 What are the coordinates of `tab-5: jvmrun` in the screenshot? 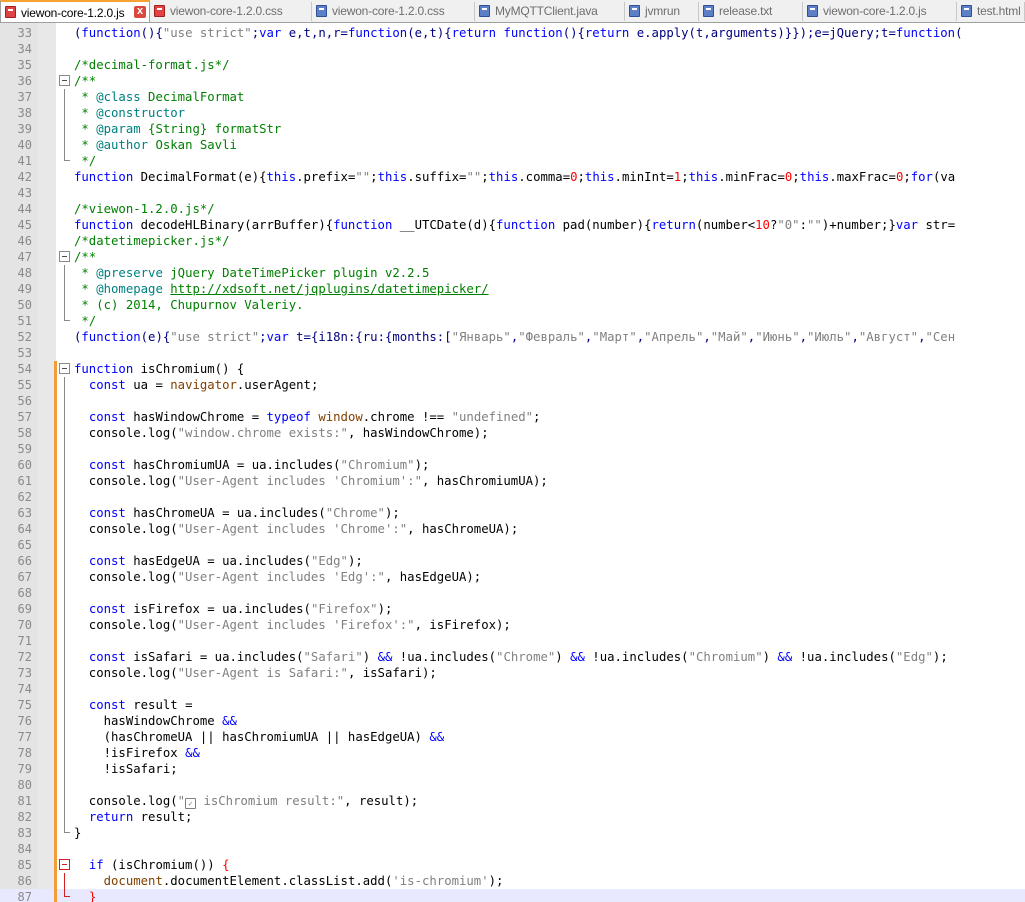 It's located at (662, 11).